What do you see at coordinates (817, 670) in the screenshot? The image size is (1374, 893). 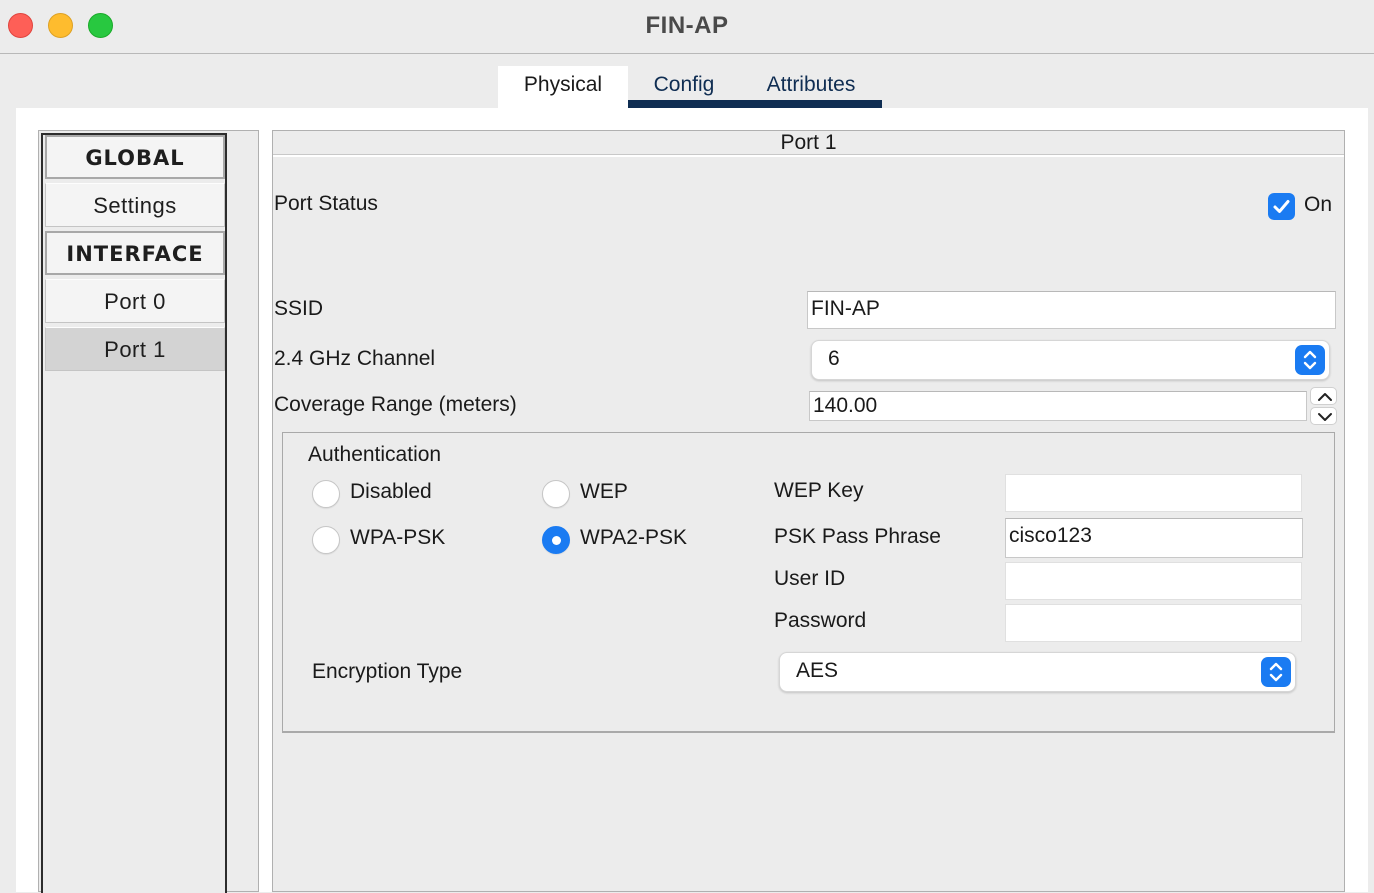 I see `encryption-type-value: AES` at bounding box center [817, 670].